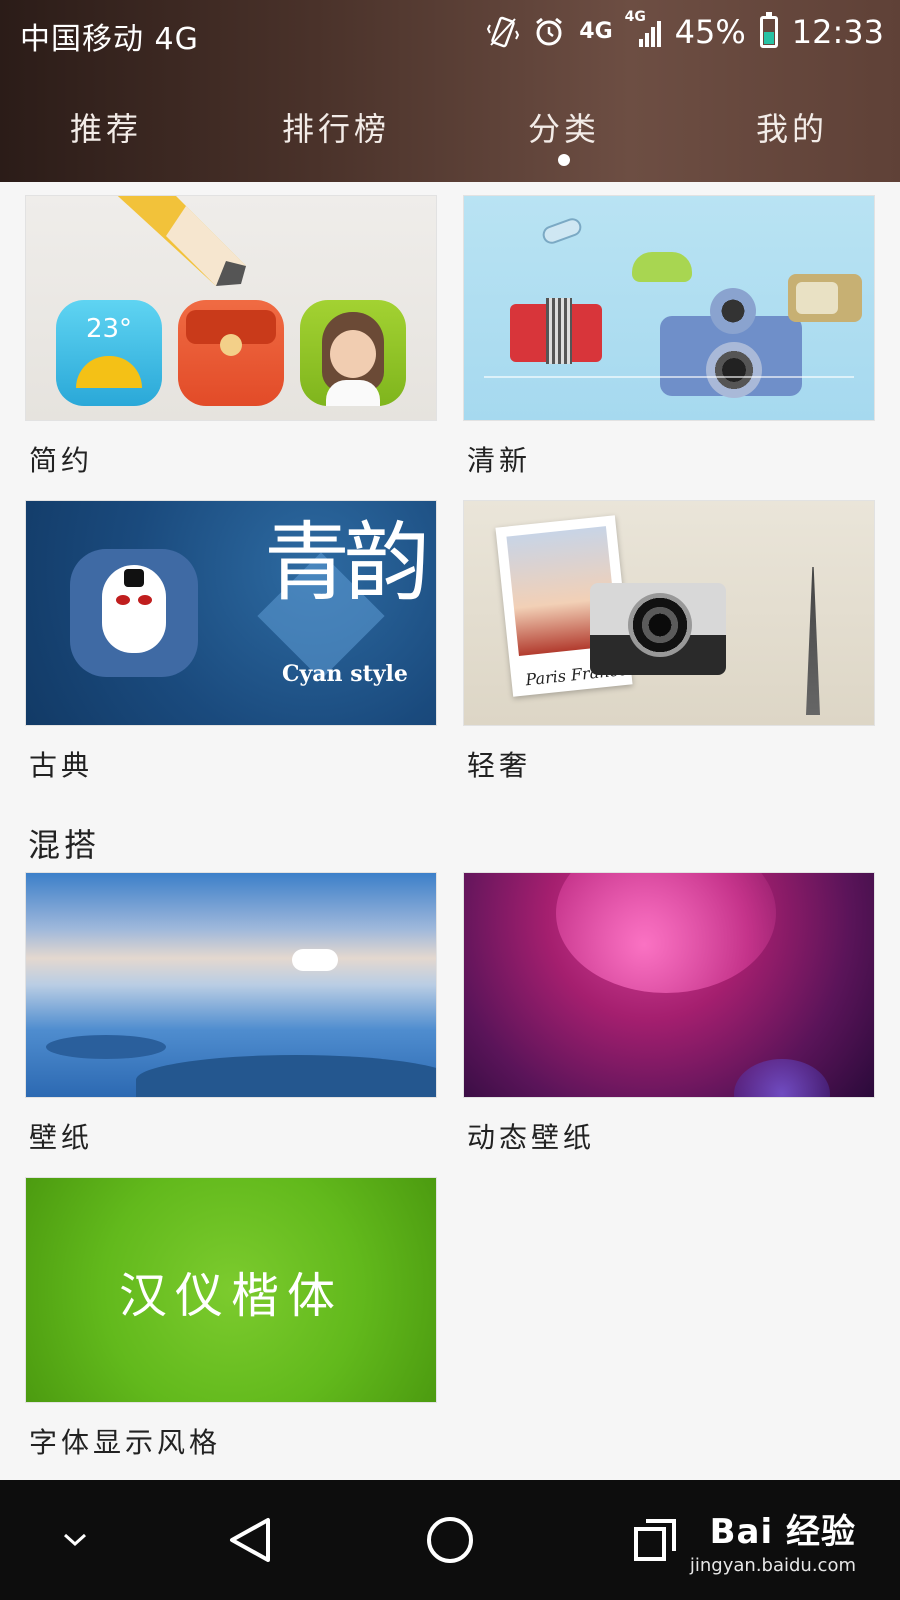  What do you see at coordinates (768, 30) in the screenshot?
I see `battery-icon` at bounding box center [768, 30].